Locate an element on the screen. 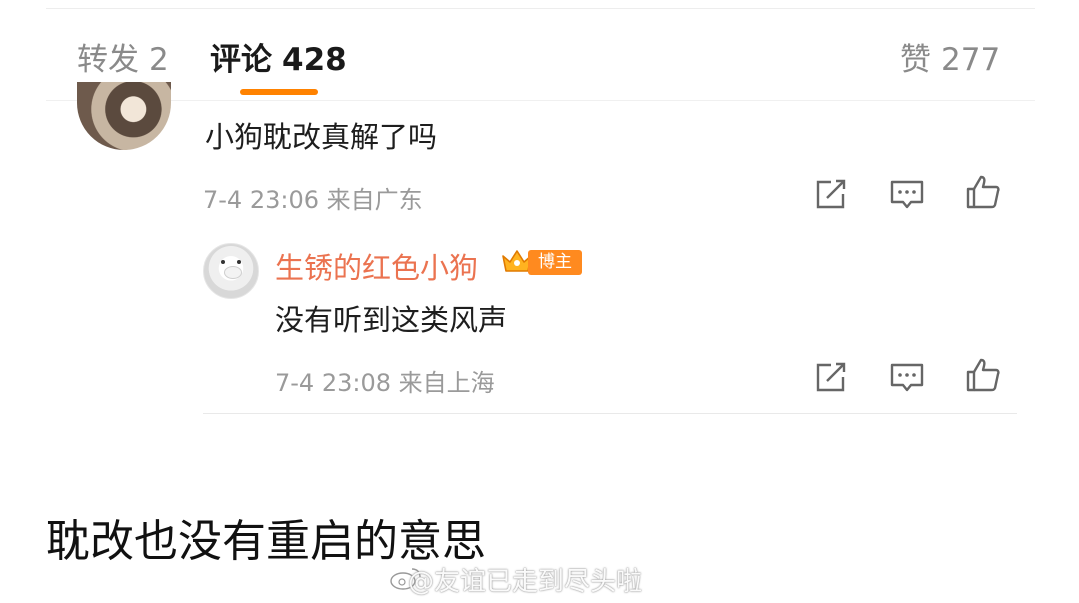 The height and width of the screenshot is (603, 1079). tab-comment-count: 428 is located at coordinates (314, 60).